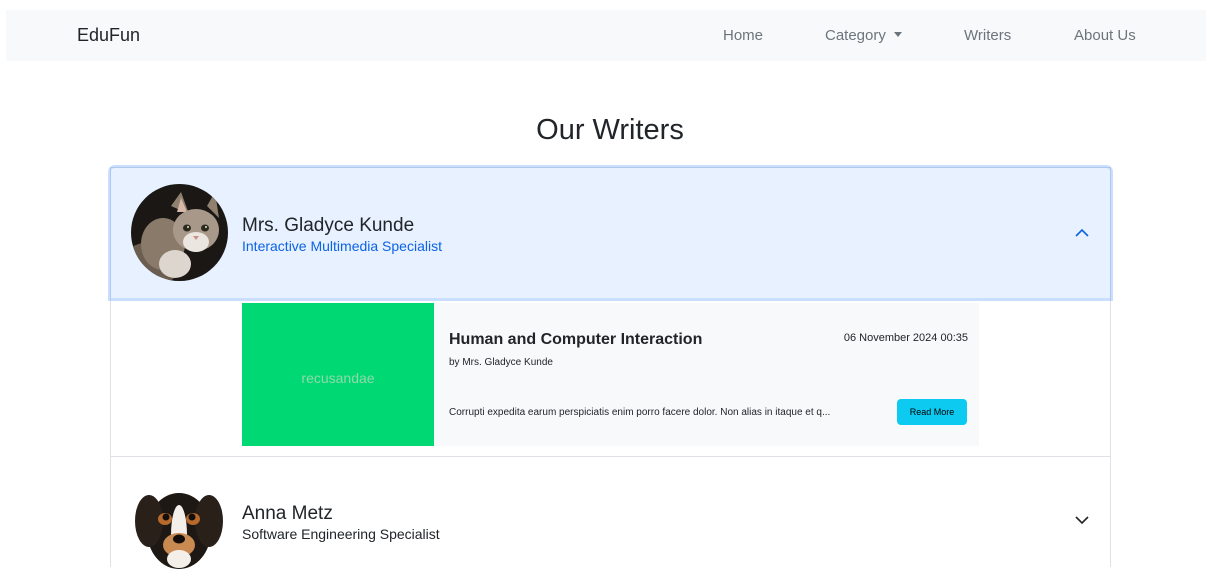  I want to click on navbar: EduFun Home Category Writers About Us, so click(606, 35).